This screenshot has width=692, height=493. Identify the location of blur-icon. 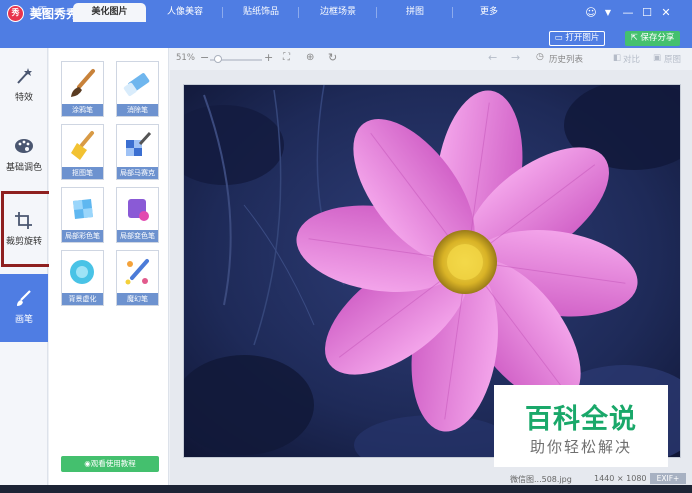
(82, 272).